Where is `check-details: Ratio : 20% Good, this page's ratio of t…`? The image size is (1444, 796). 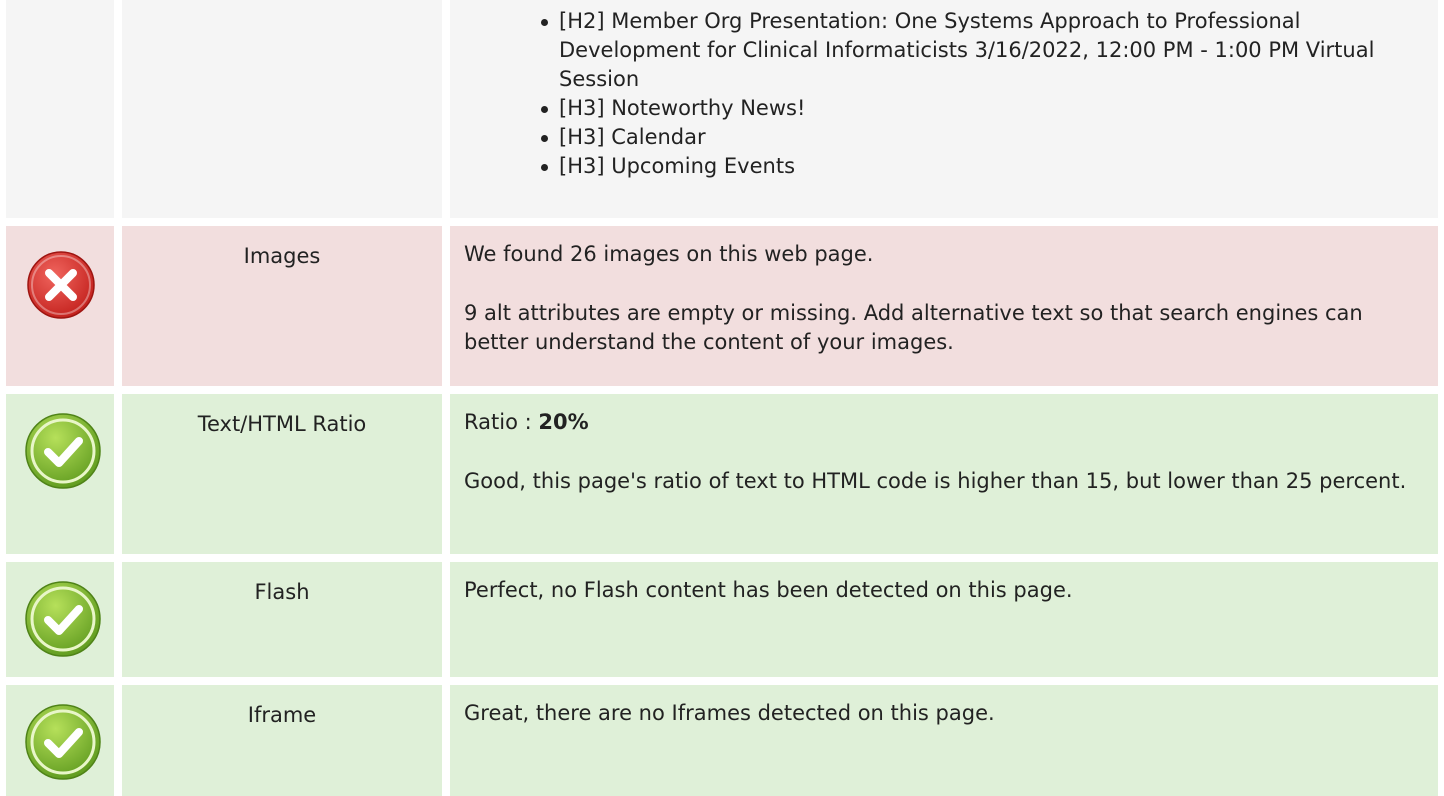 check-details: Ratio : 20% Good, this page's ratio of t… is located at coordinates (941, 452).